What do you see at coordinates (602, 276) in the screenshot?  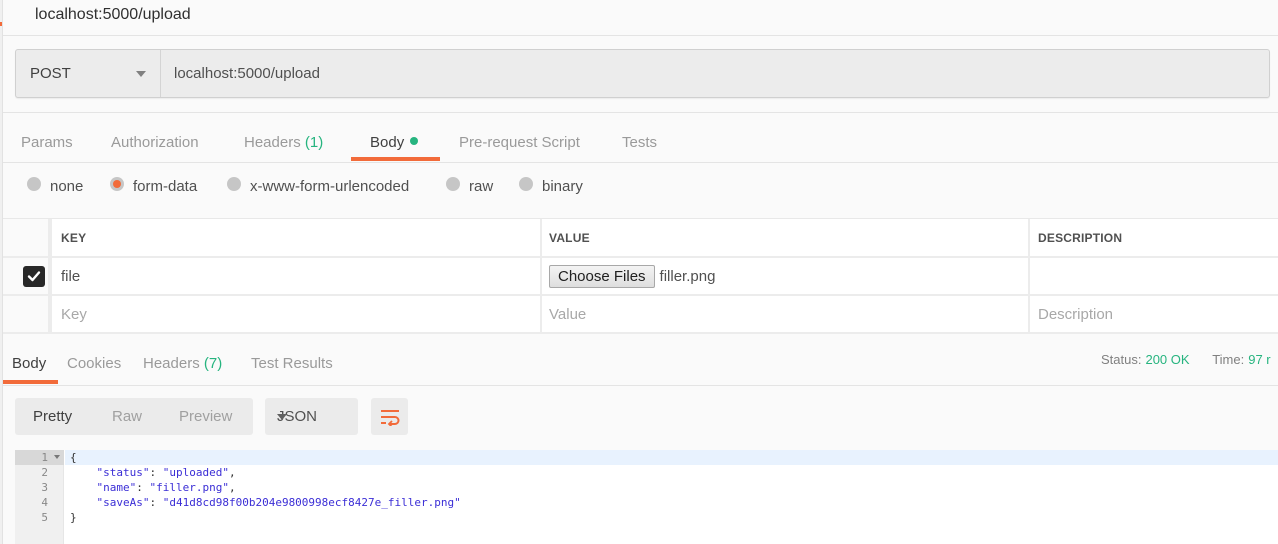 I see `choose-files-button: Choose Files` at bounding box center [602, 276].